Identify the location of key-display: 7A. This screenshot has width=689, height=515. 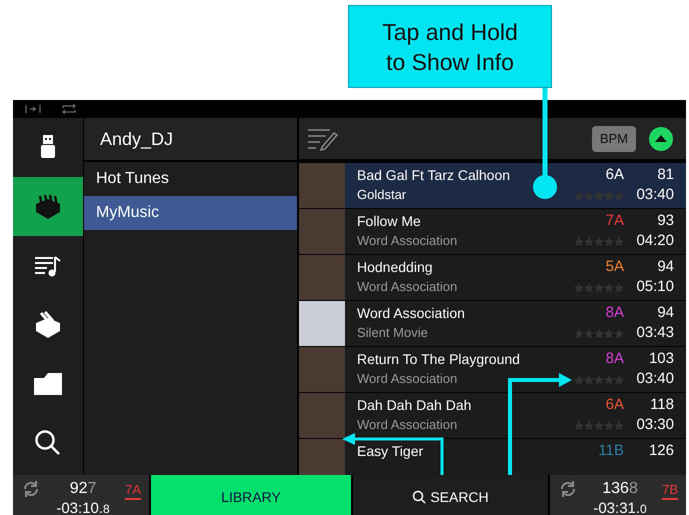
(133, 491).